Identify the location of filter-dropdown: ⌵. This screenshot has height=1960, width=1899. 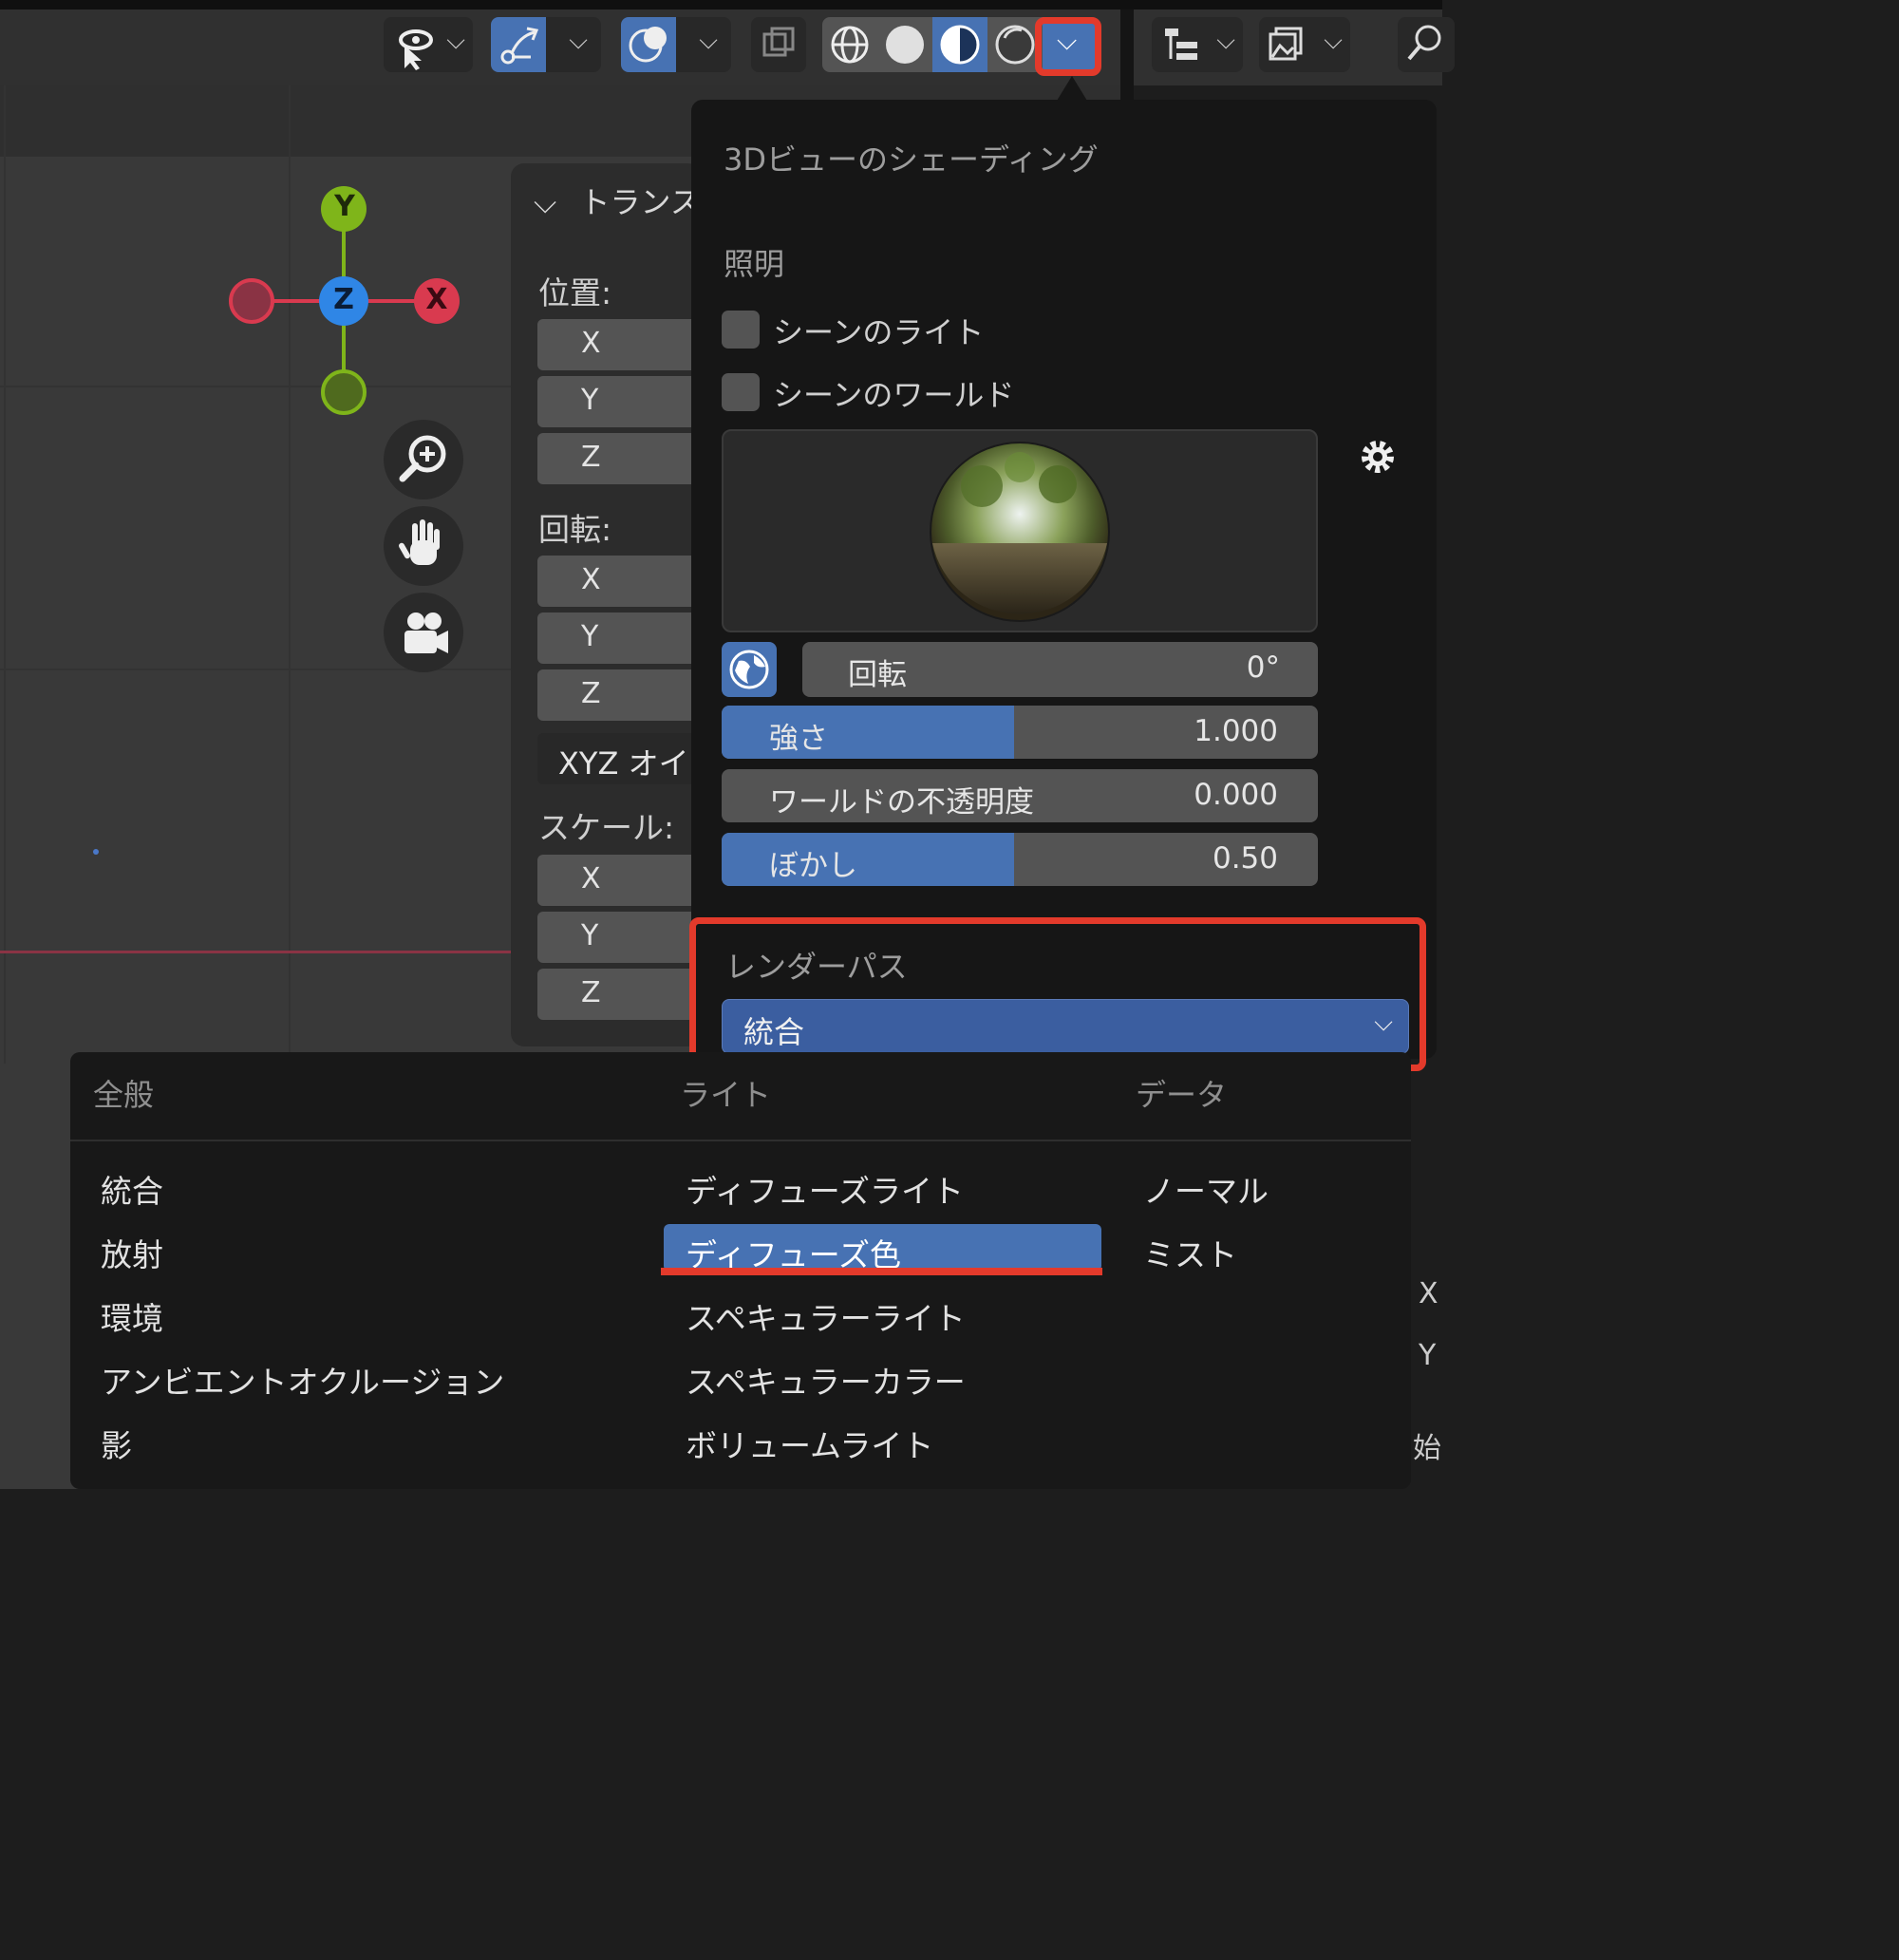
(1304, 44).